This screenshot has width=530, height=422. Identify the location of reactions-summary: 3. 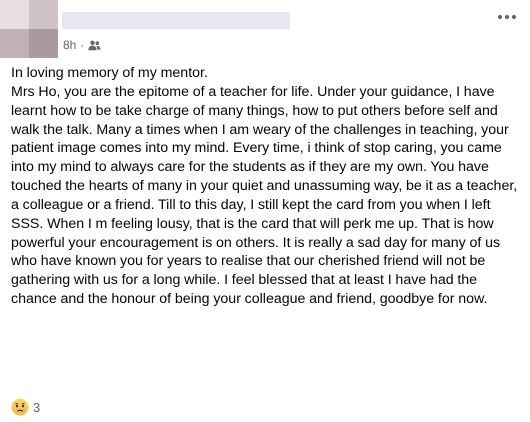
(25, 407).